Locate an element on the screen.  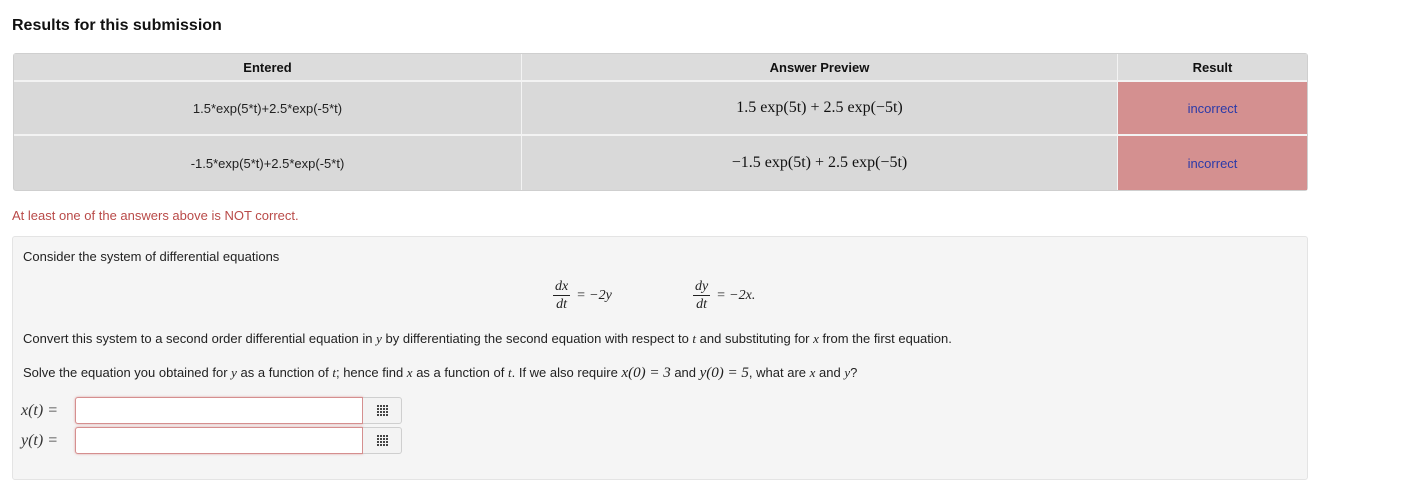
text: ; hence find is located at coordinates (371, 372).